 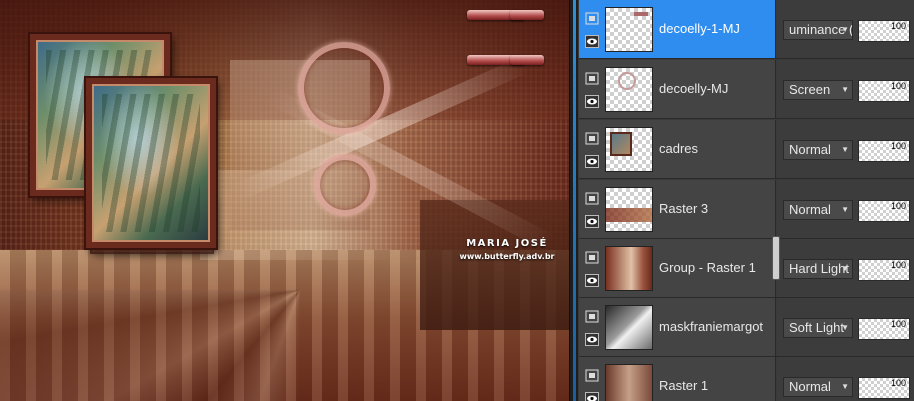 I want to click on layer-row: maskfraniemargot Soft Light ▼ 100, so click(x=746, y=327).